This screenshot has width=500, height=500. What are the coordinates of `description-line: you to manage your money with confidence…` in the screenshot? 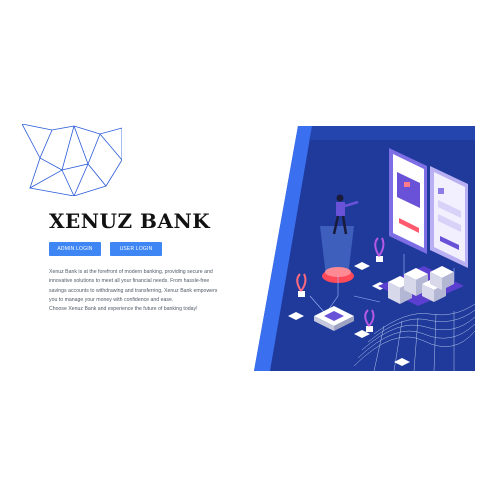 It's located at (111, 299).